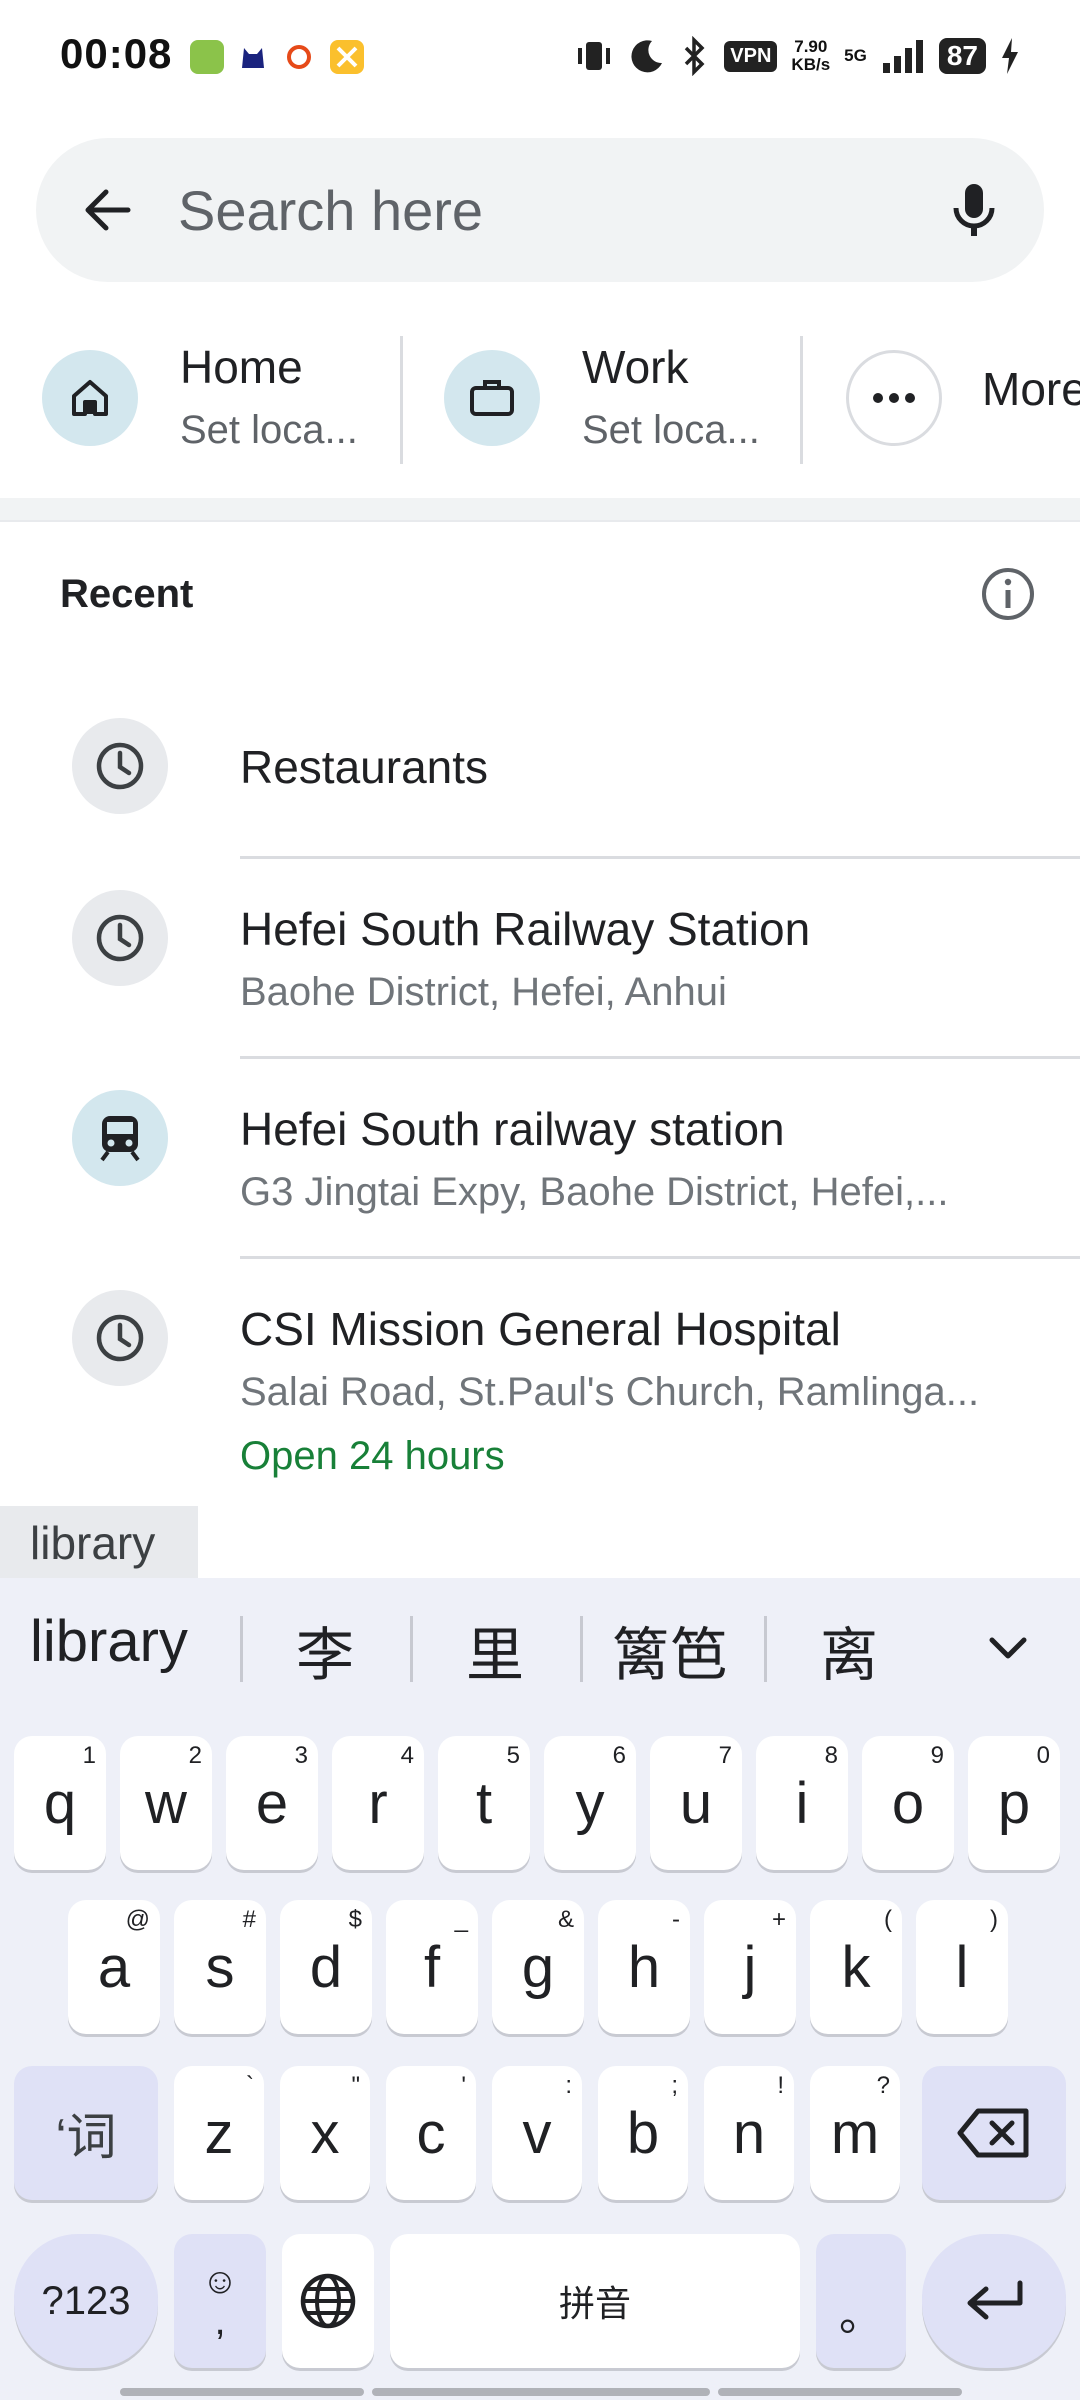 The height and width of the screenshot is (2400, 1080). Describe the element at coordinates (974, 210) in the screenshot. I see `microphone-icon` at that location.